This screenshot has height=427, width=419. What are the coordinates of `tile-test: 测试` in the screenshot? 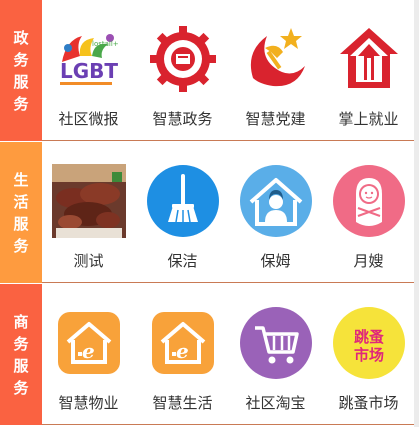 It's located at (88, 212).